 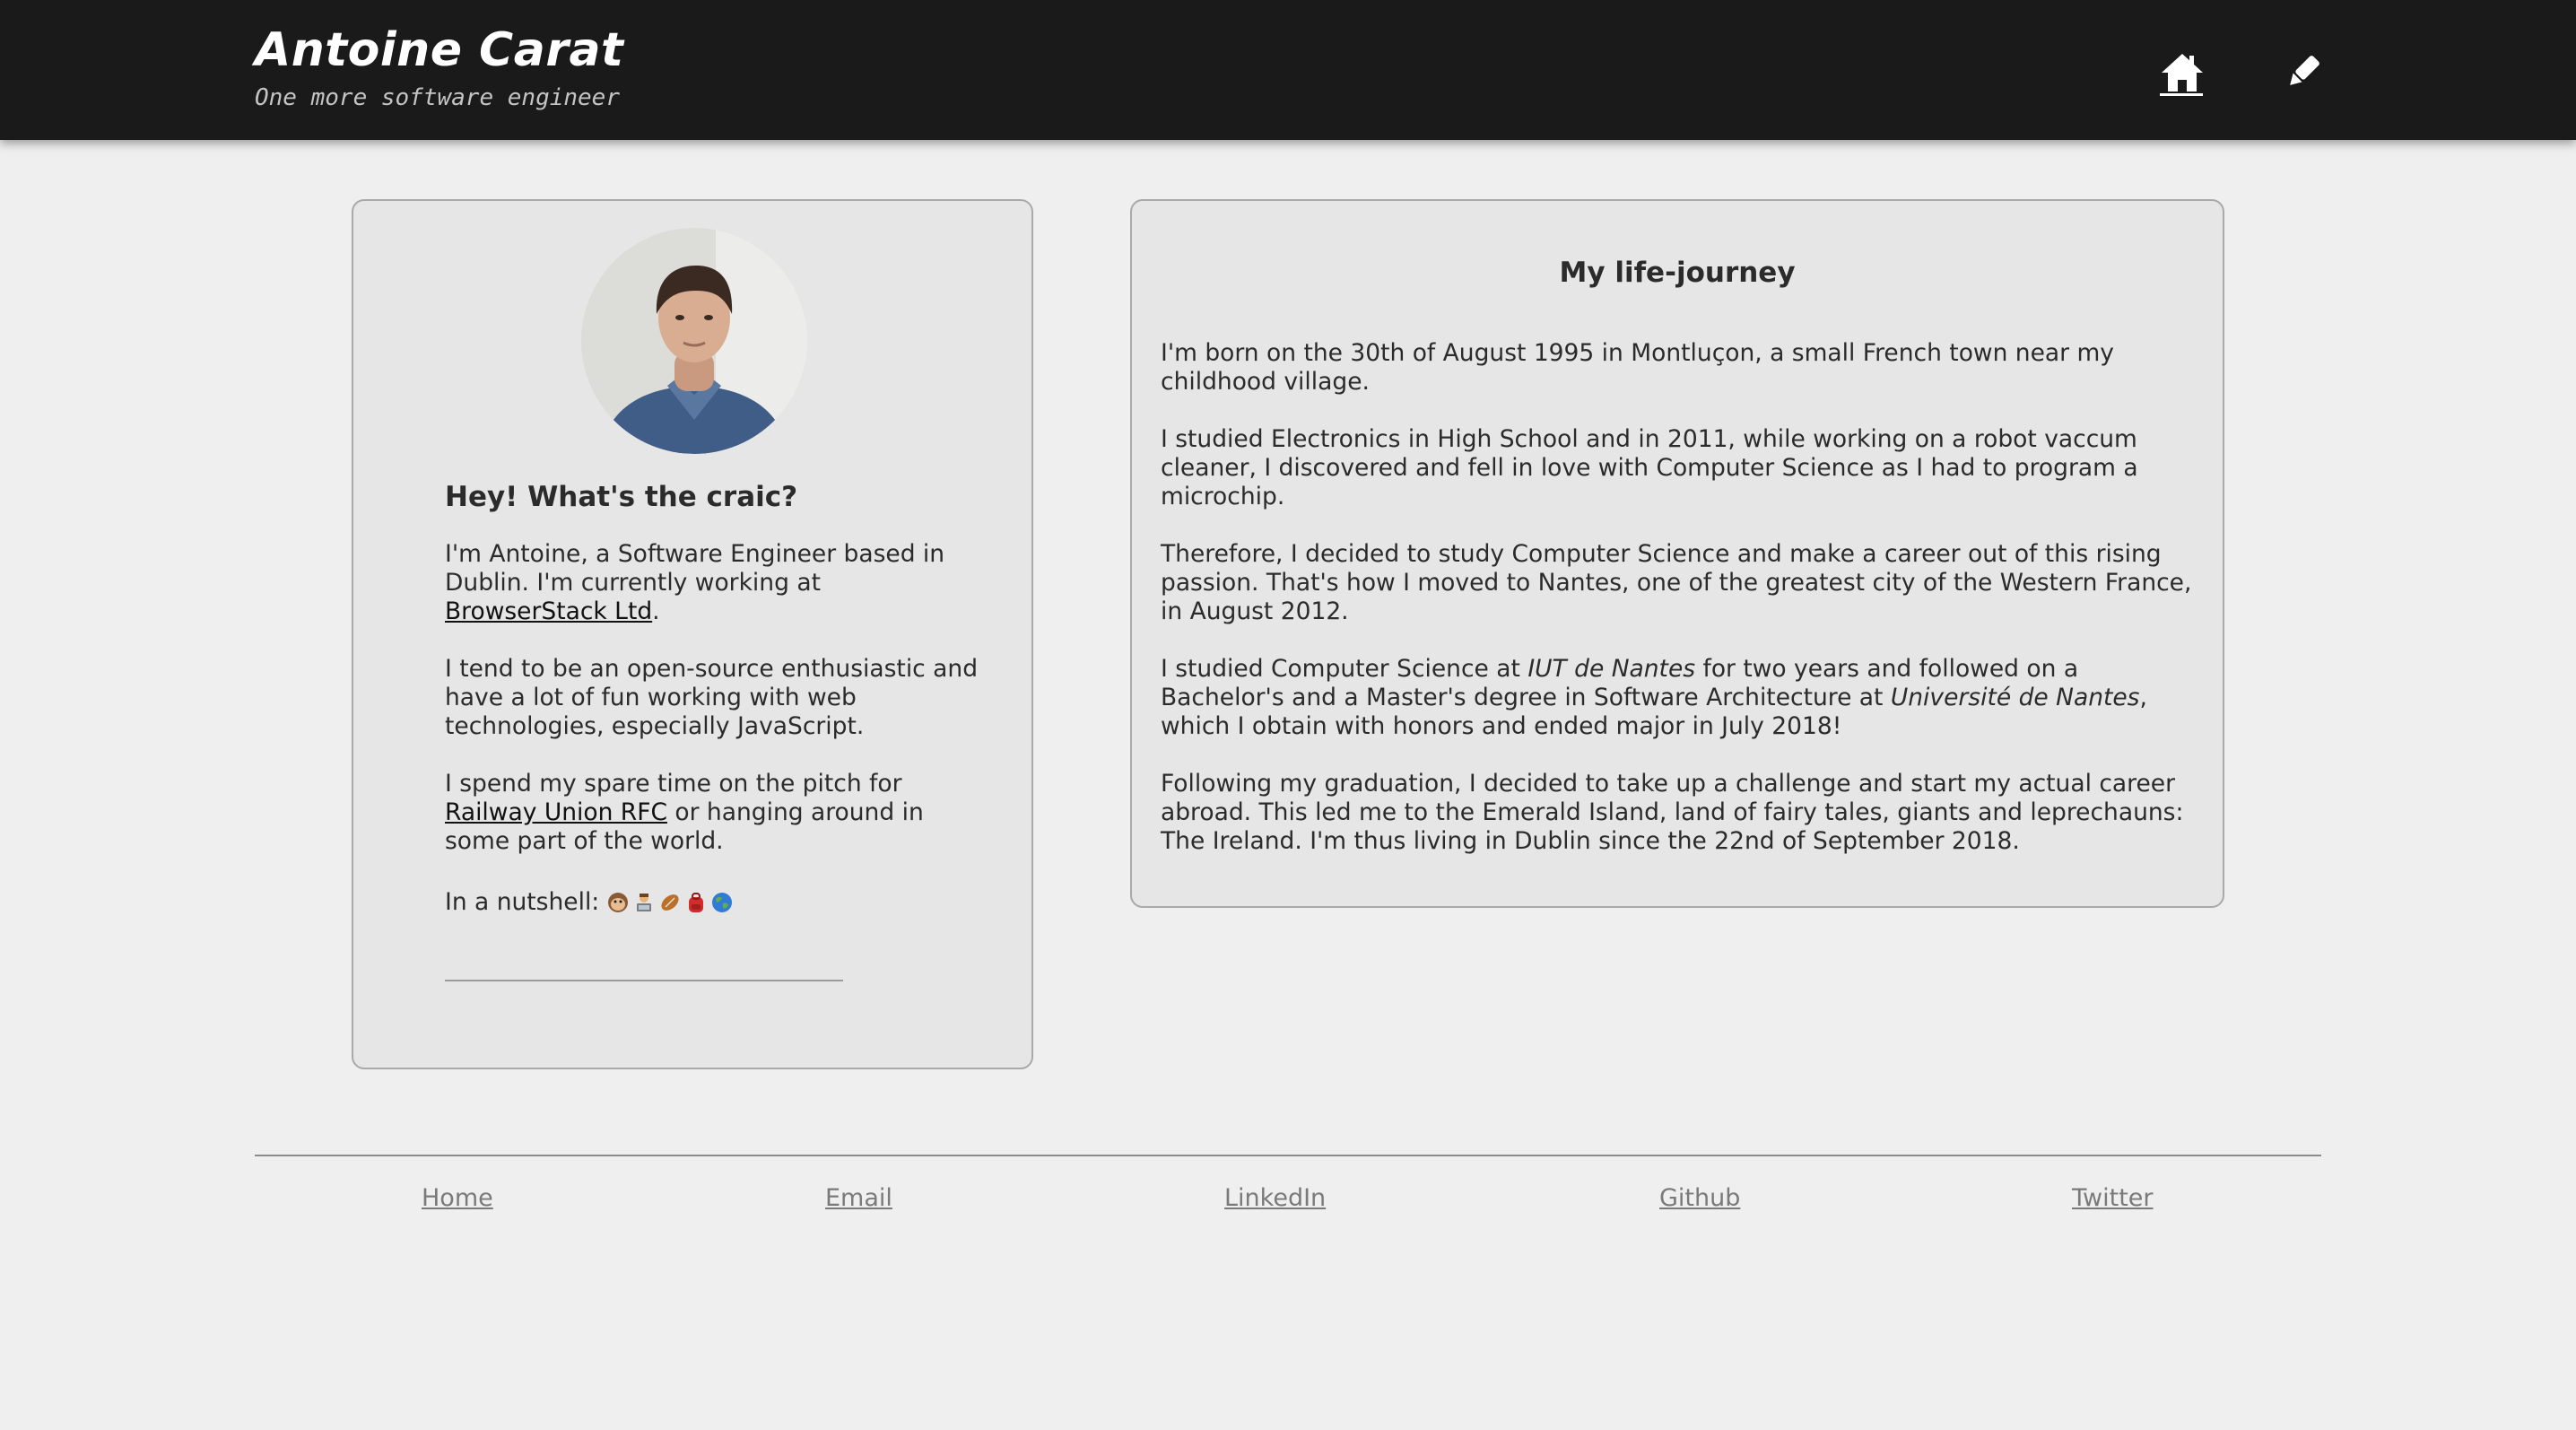 I want to click on home-active-indicator, so click(x=2181, y=94).